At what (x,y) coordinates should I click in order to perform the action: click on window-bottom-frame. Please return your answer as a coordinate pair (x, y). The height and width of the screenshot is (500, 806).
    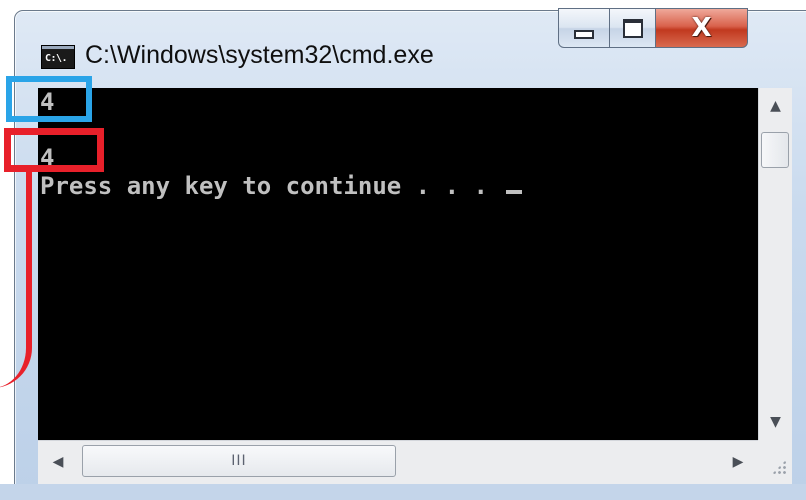
    Looking at the image, I should click on (403, 492).